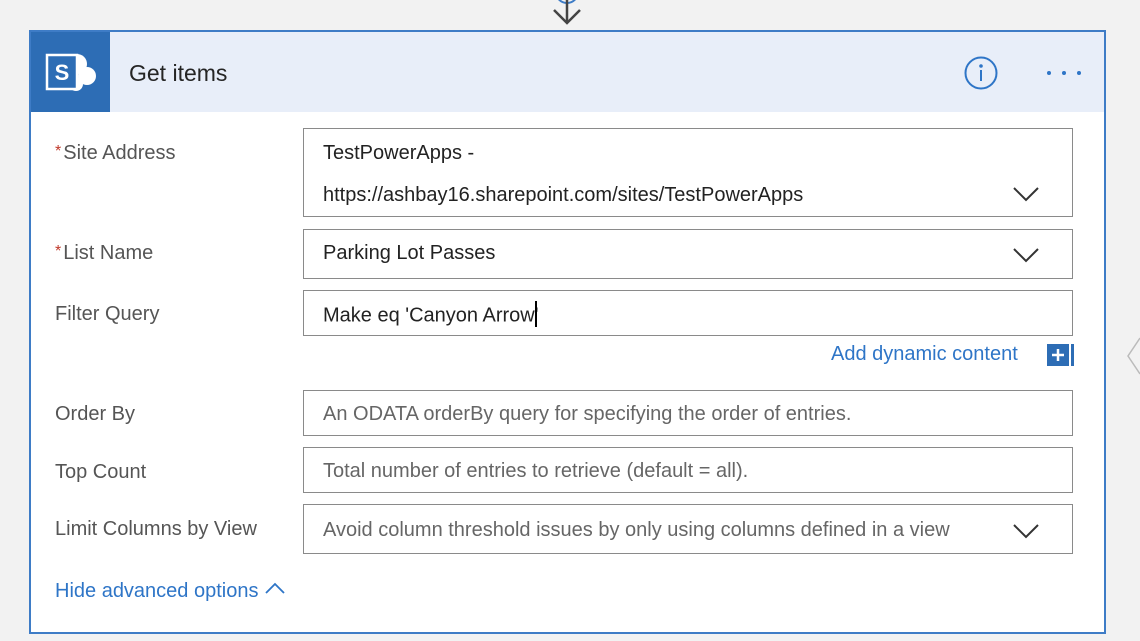 This screenshot has height=641, width=1140. I want to click on list-name-label: * List Name, so click(104, 253).